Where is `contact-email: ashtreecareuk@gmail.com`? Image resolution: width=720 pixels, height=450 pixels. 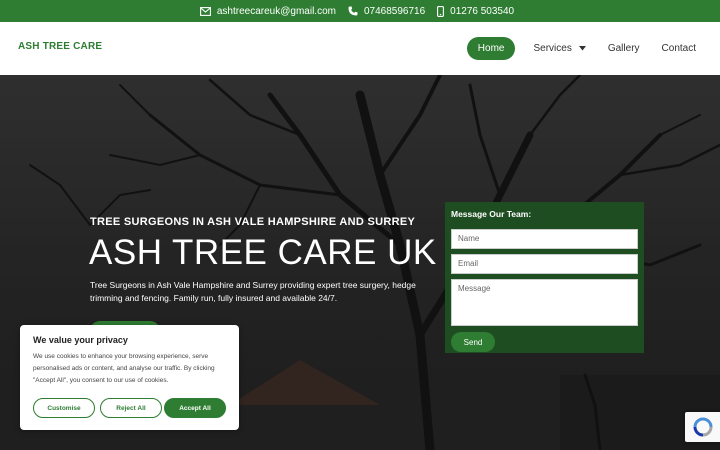
contact-email: ashtreecareuk@gmail.com is located at coordinates (276, 11).